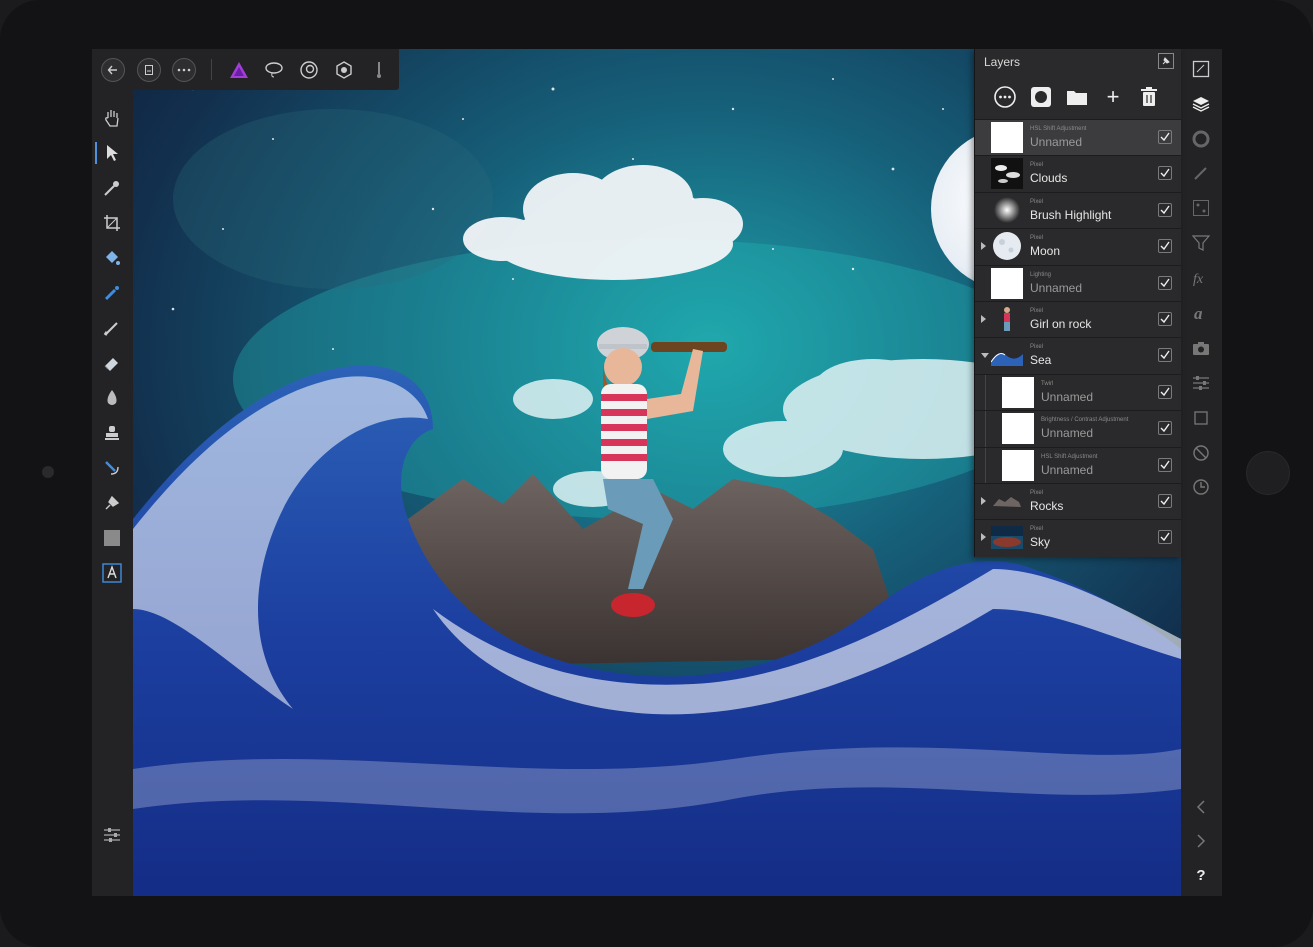  I want to click on lasso-icon, so click(274, 70).